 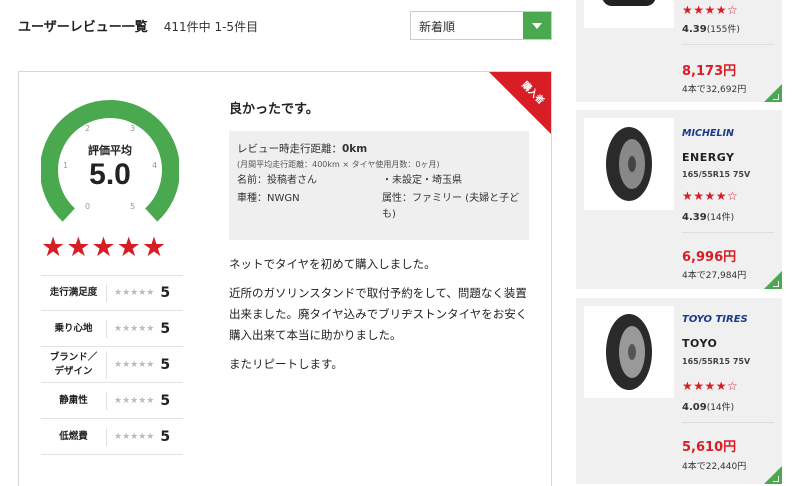 I want to click on overall-score: 5.0, so click(x=110, y=174).